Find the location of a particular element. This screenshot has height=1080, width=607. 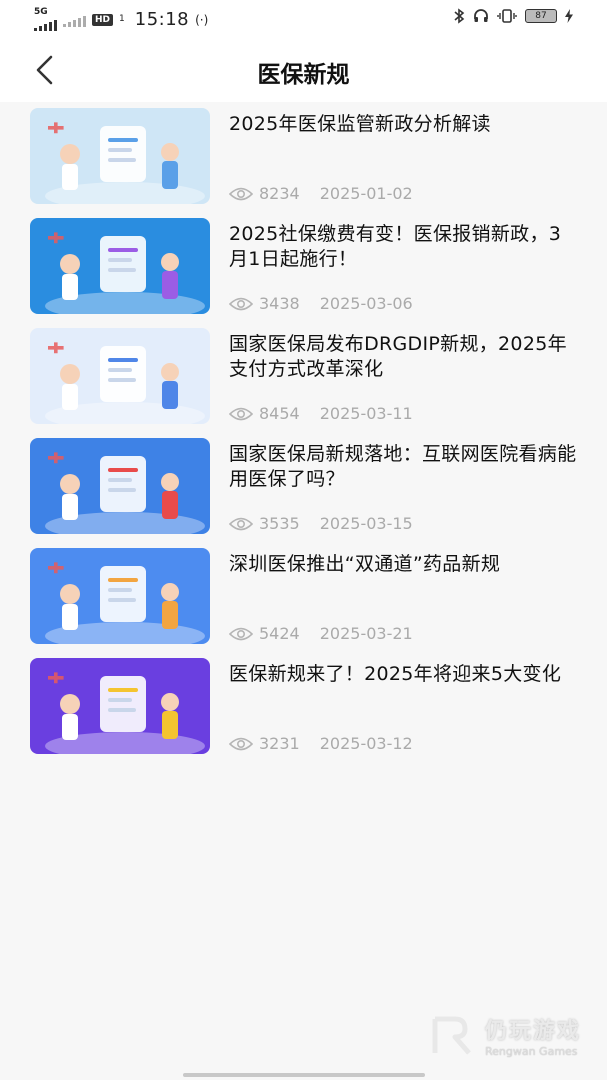

headphones-icon is located at coordinates (481, 15).